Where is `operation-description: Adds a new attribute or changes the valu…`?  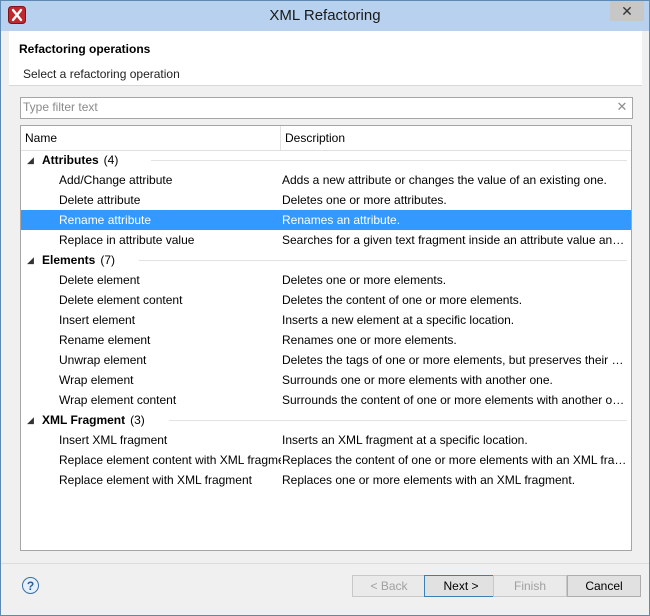
operation-description: Adds a new attribute or changes the valu… is located at coordinates (444, 180).